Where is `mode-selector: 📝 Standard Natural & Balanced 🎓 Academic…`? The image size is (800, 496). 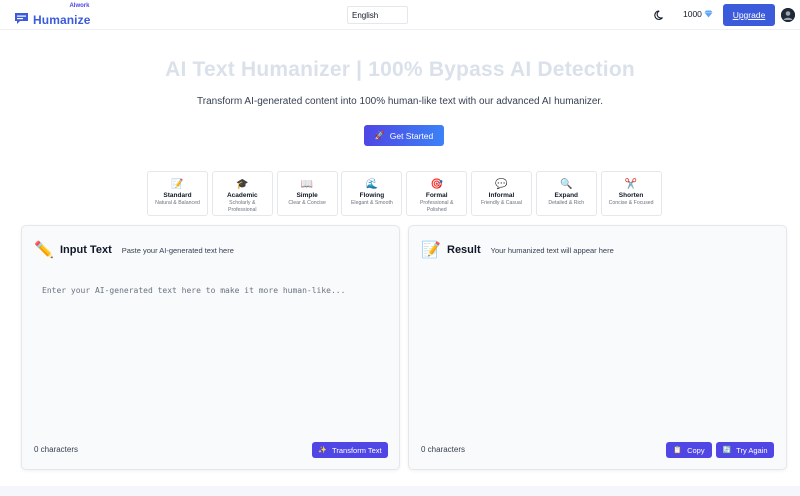
mode-selector: 📝 Standard Natural & Balanced 🎓 Academic… is located at coordinates (406, 193).